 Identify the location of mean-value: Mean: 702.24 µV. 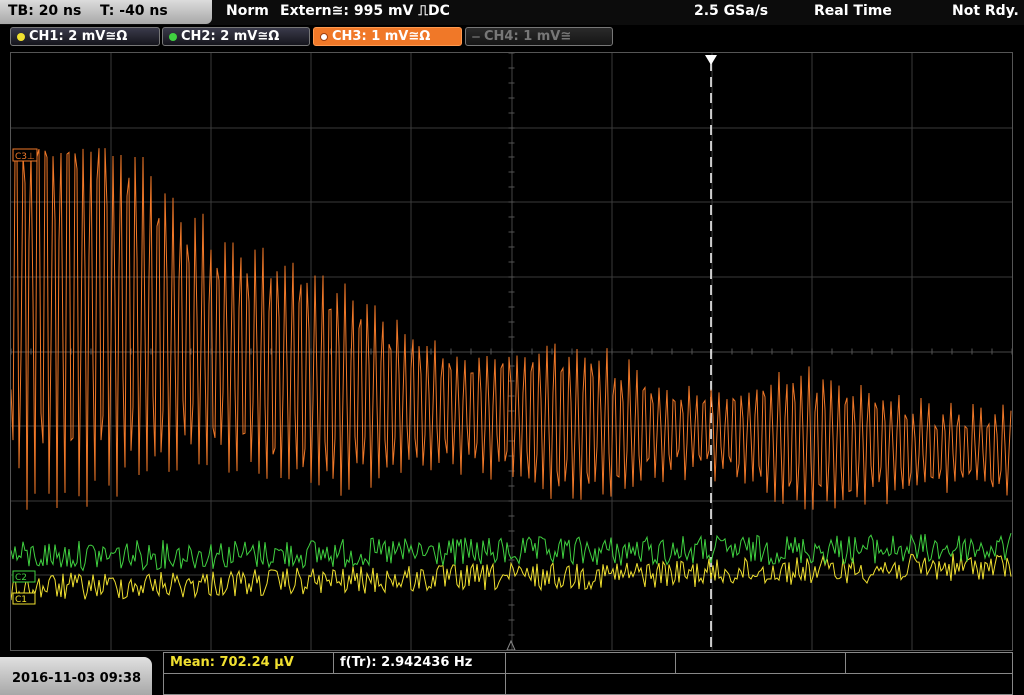
(232, 662).